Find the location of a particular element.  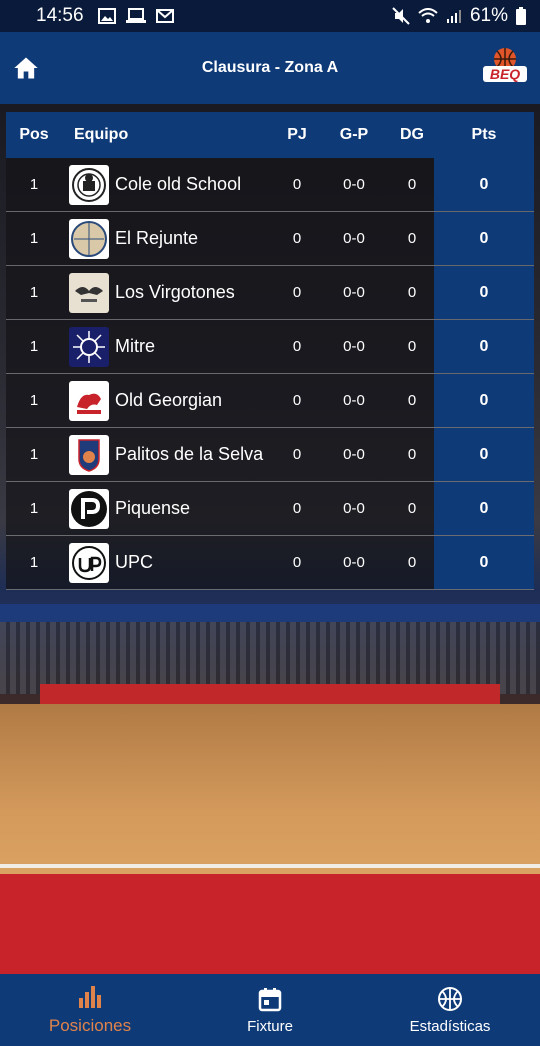

header-dg: DG is located at coordinates (412, 134).